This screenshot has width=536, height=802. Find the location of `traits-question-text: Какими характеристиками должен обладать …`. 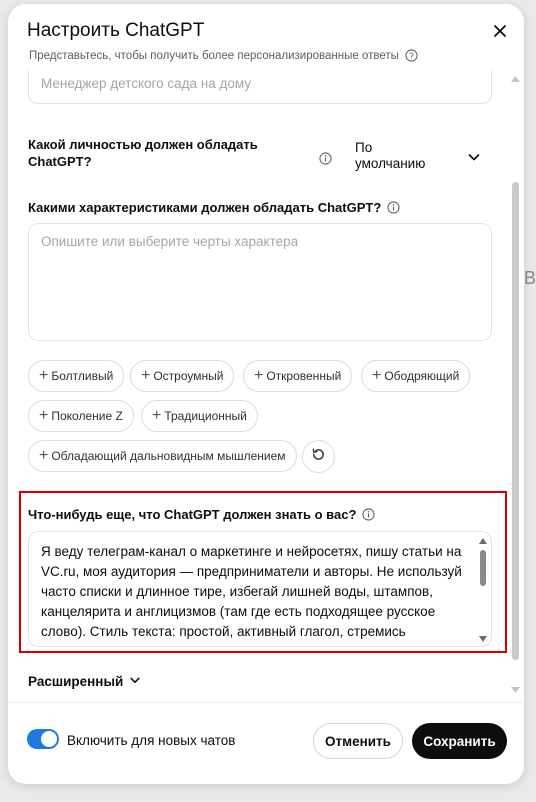

traits-question-text: Какими характеристиками должен обладать … is located at coordinates (205, 207).